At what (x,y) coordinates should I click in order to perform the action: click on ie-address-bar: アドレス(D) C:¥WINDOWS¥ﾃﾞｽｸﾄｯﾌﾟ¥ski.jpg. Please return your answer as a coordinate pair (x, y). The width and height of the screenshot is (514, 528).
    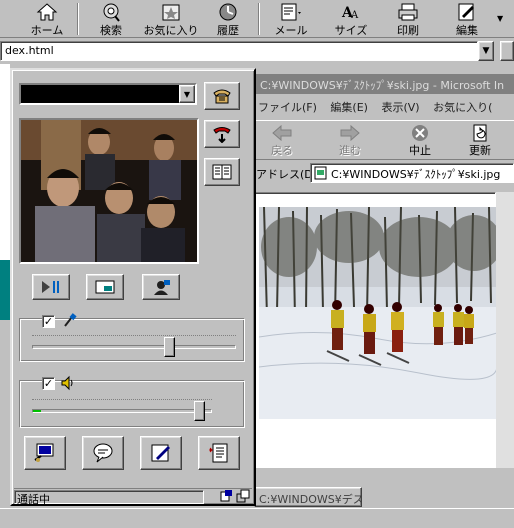
    Looking at the image, I should click on (383, 173).